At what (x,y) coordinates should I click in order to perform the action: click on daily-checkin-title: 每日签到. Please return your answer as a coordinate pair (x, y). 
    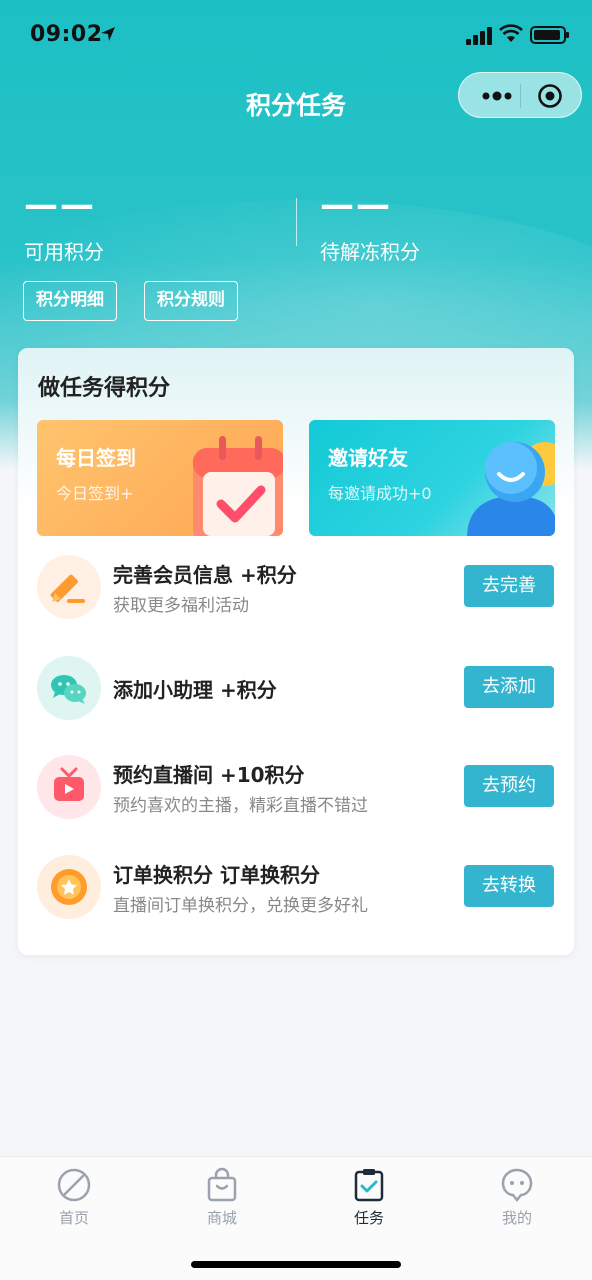
    Looking at the image, I should click on (96, 458).